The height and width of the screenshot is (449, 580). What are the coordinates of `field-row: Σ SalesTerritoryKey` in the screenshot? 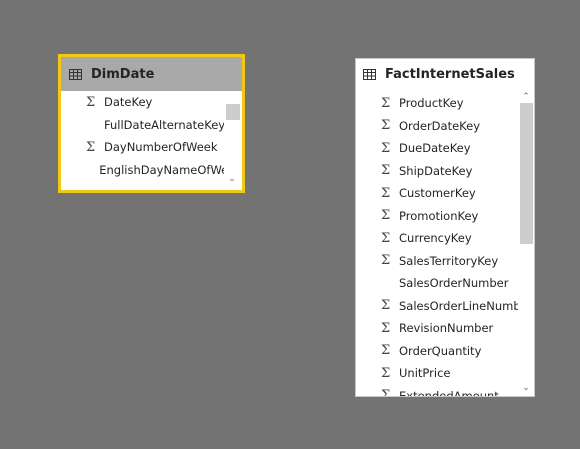 It's located at (445, 261).